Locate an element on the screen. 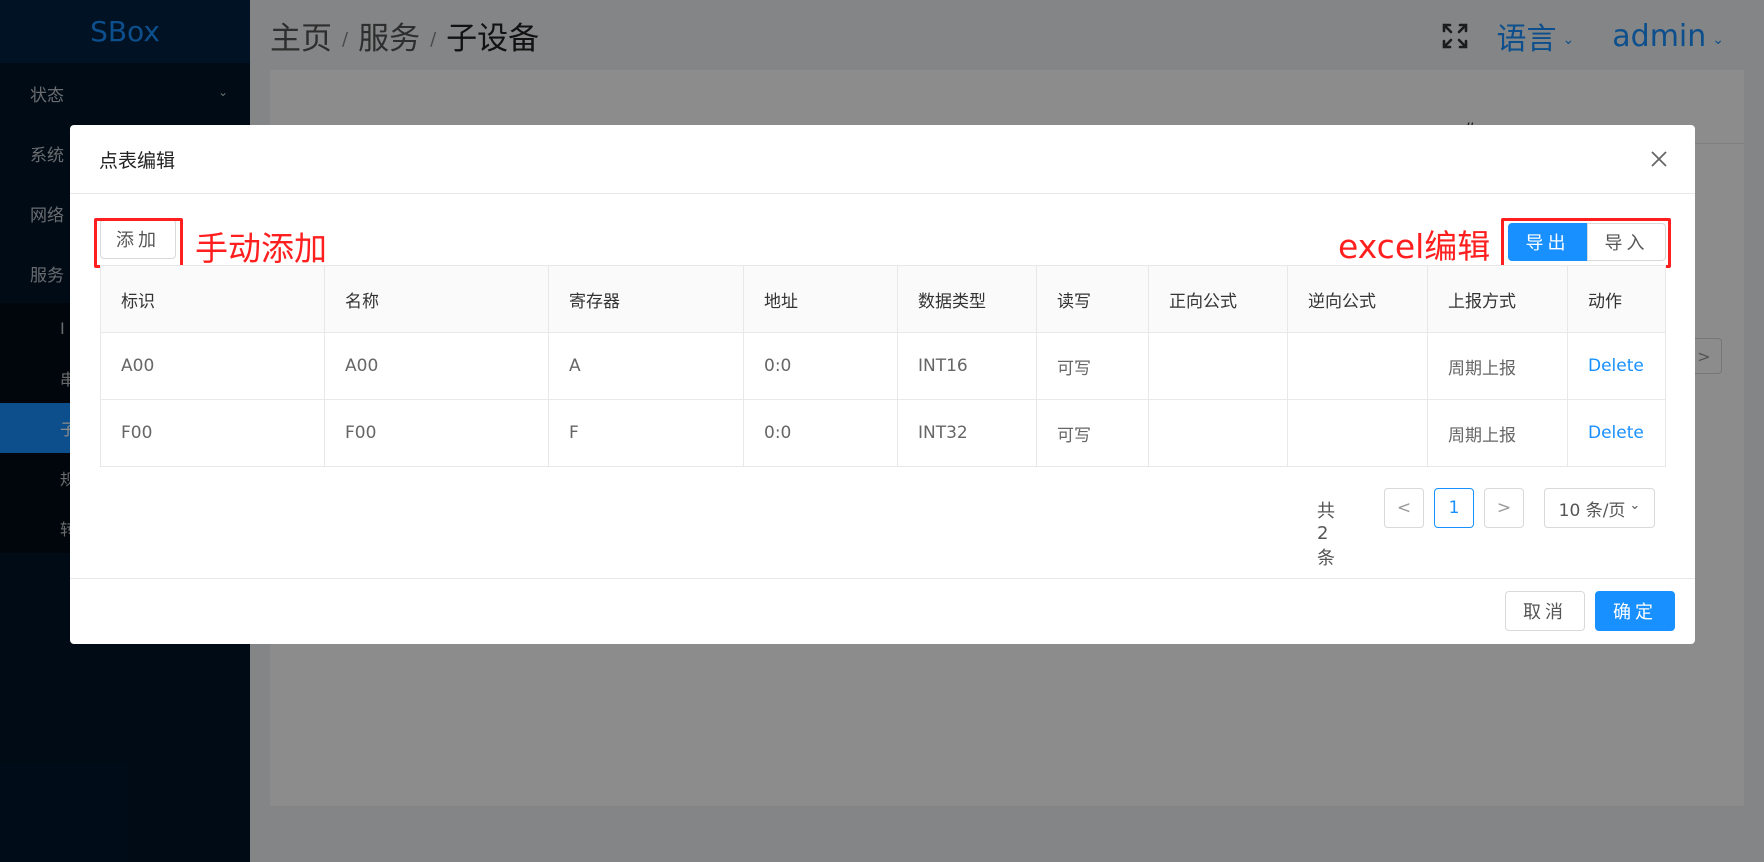 The height and width of the screenshot is (862, 1764). annotation-box-add is located at coordinates (138, 243).